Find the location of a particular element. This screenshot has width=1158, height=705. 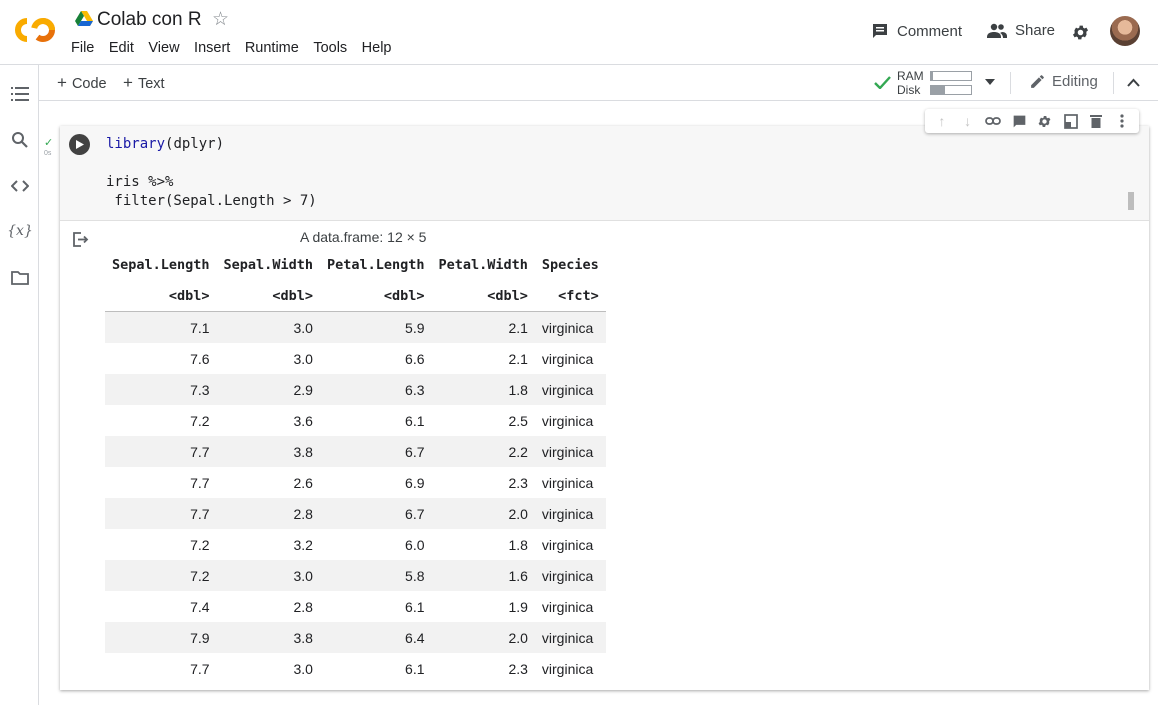

table-row: 7.7 2.8 6.7 2.0 virginica is located at coordinates (355, 513).